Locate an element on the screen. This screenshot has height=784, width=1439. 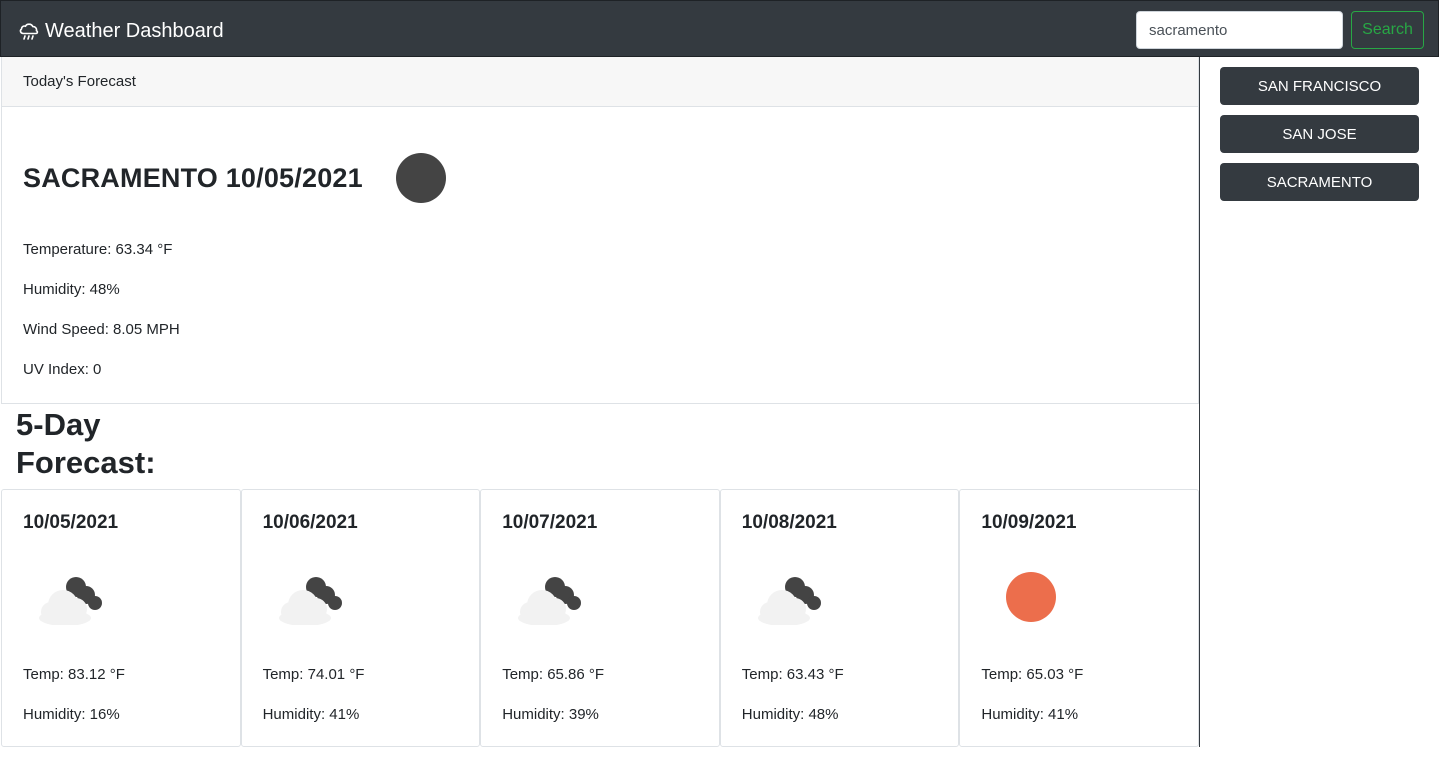
temperature-text: Temperature: 63.34 °F is located at coordinates (98, 249).